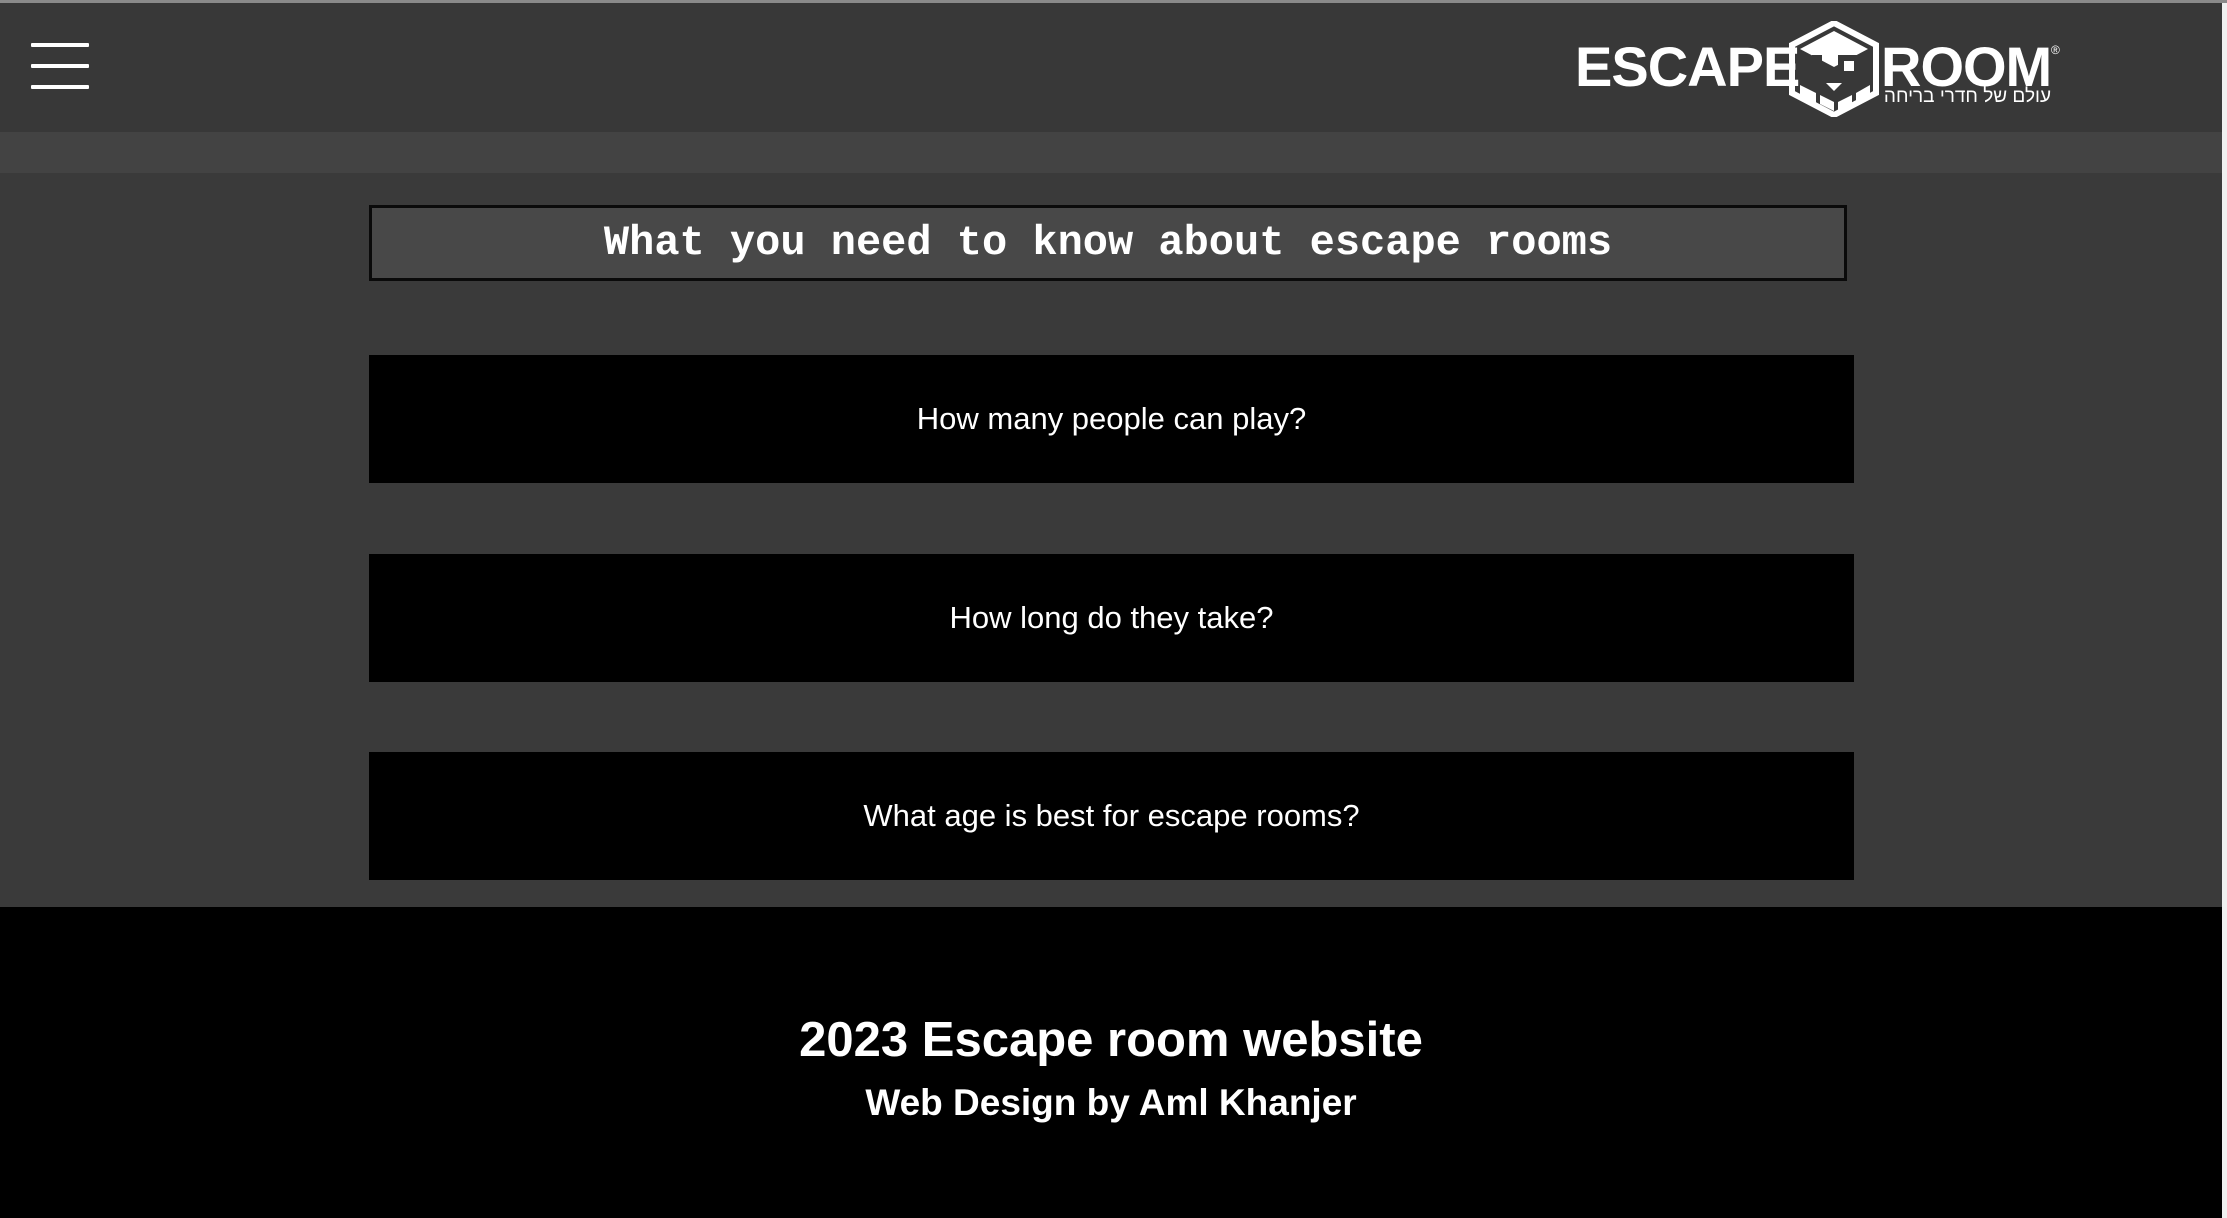  I want to click on header-subbar, so click(1111, 152).